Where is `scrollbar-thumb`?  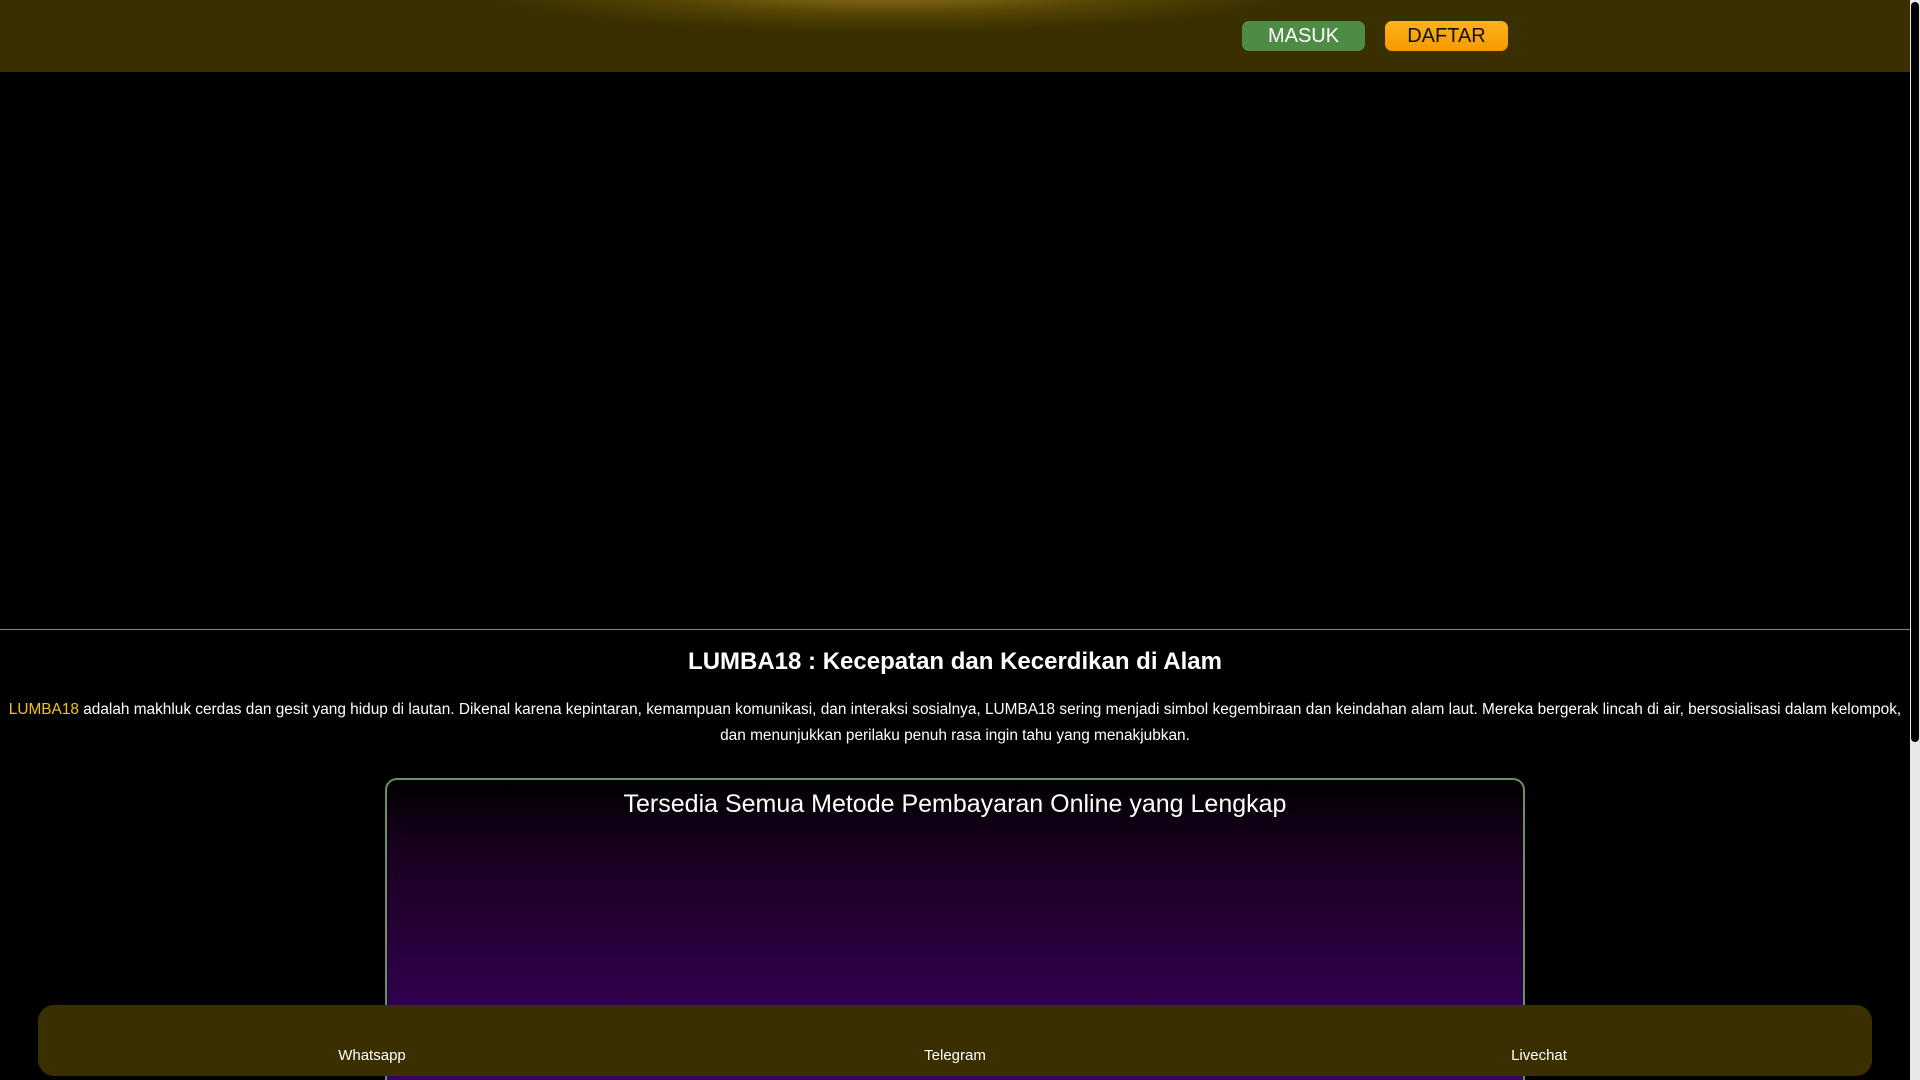
scrollbar-thumb is located at coordinates (1915, 372).